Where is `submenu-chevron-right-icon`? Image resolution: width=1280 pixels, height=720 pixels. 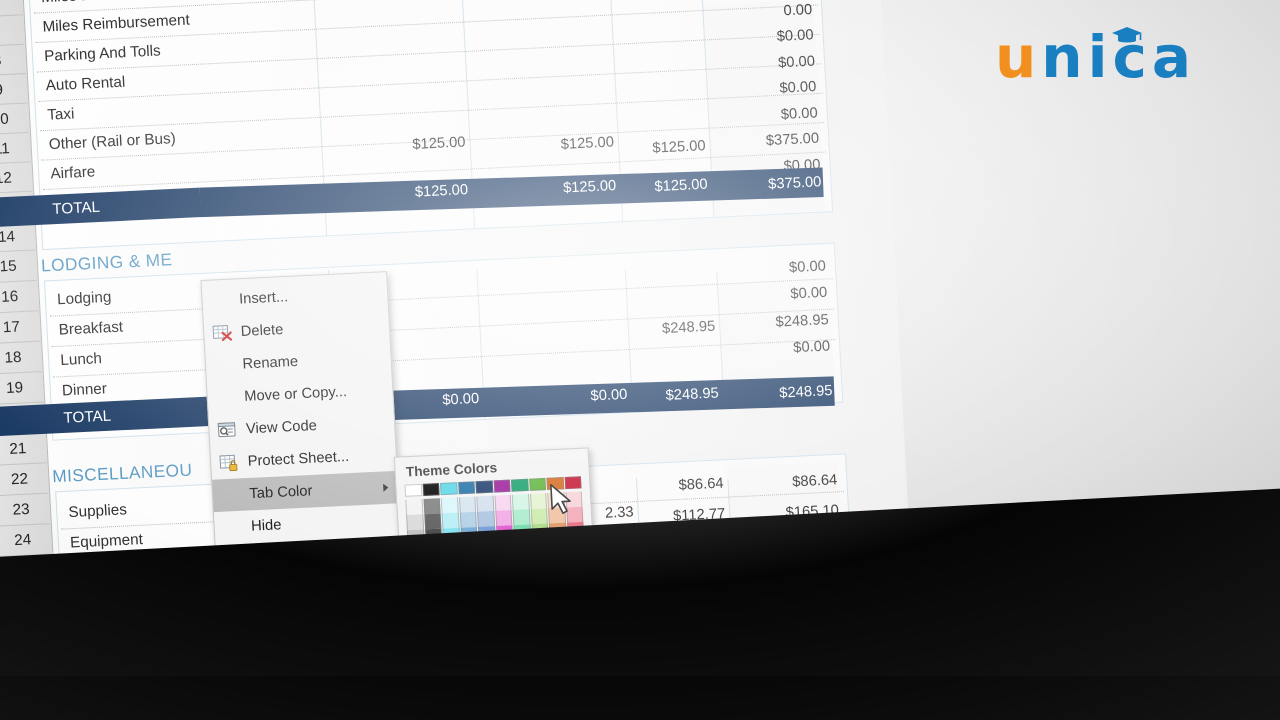 submenu-chevron-right-icon is located at coordinates (386, 487).